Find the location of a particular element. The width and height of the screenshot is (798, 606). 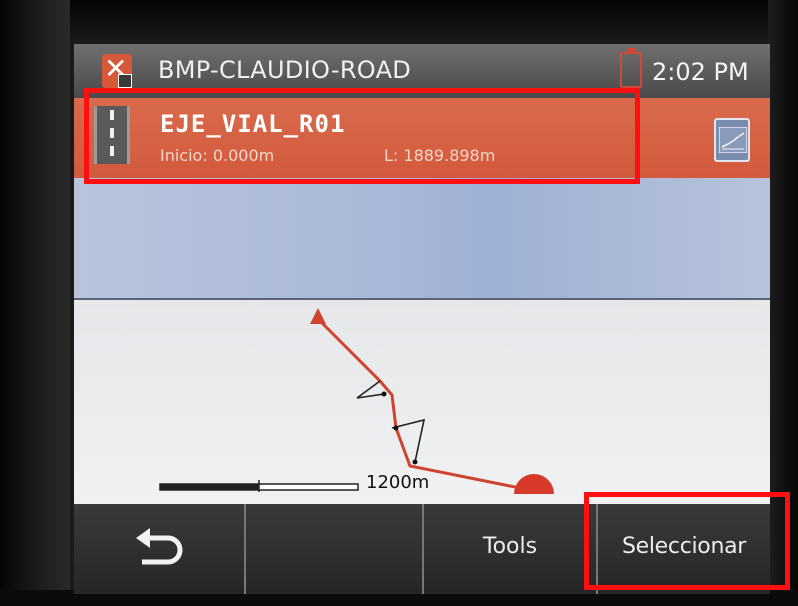

tools-button: Tools is located at coordinates (511, 549).